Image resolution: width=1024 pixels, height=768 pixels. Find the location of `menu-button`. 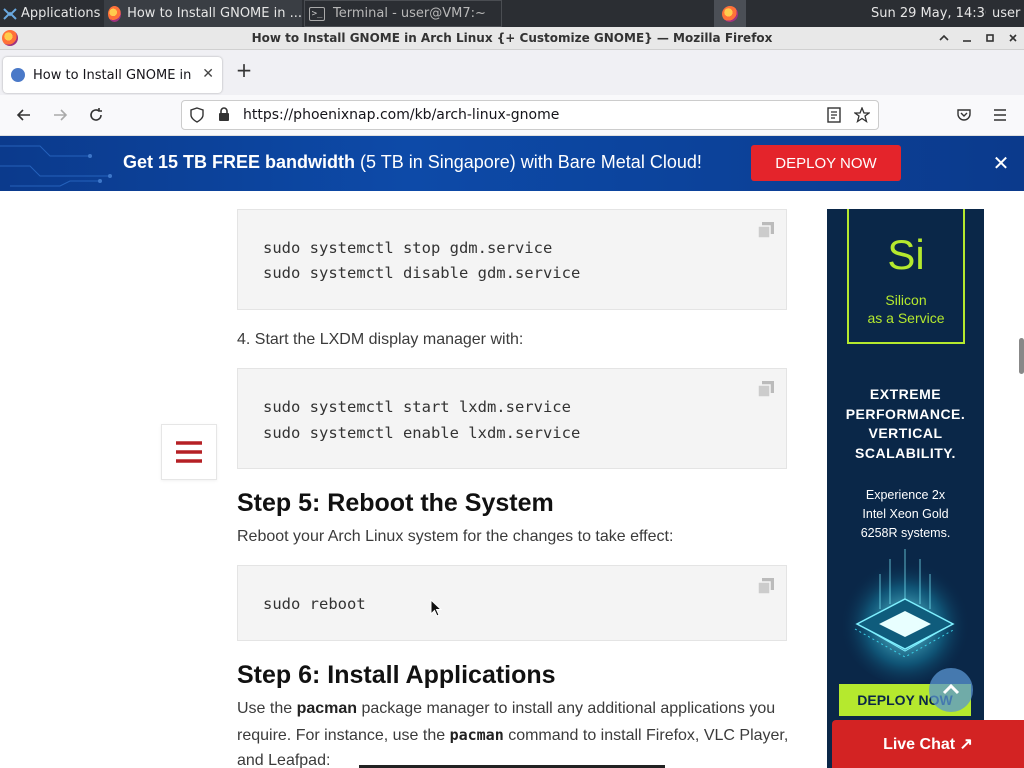

menu-button is located at coordinates (1000, 115).